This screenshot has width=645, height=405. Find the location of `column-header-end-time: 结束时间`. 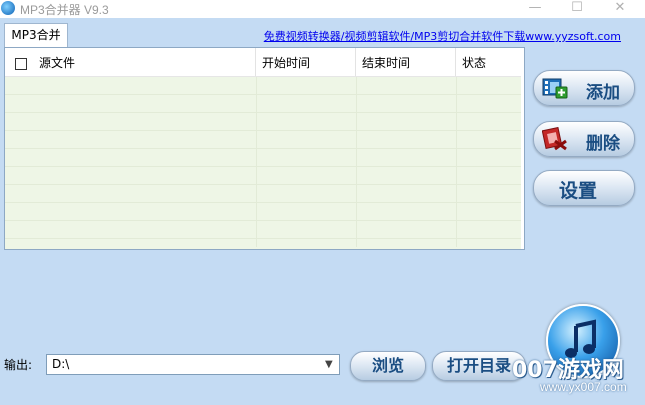

column-header-end-time: 结束时间 is located at coordinates (406, 62).